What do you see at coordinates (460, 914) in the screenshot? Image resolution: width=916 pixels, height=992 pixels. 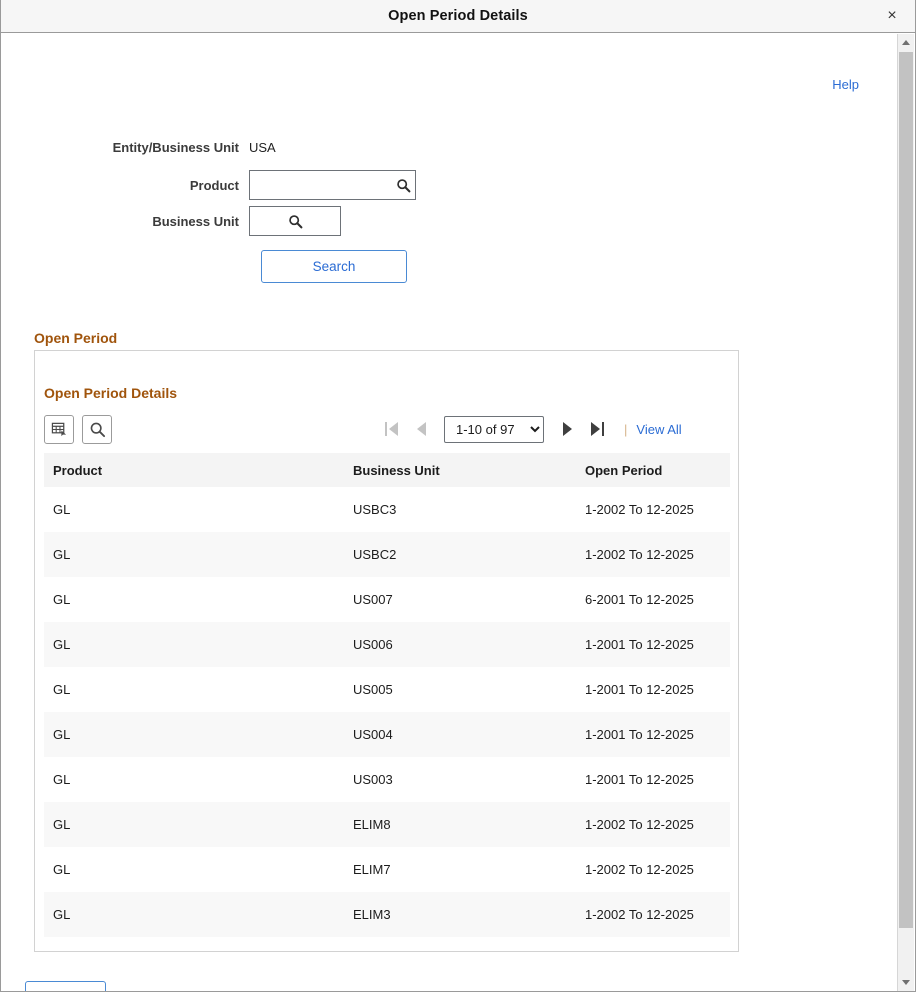 I see `cell-business-unit: ELIM3` at bounding box center [460, 914].